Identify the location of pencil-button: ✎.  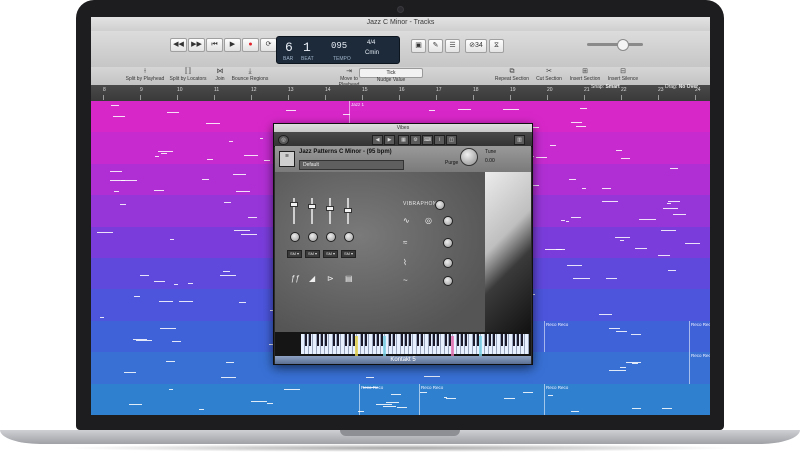
(435, 46).